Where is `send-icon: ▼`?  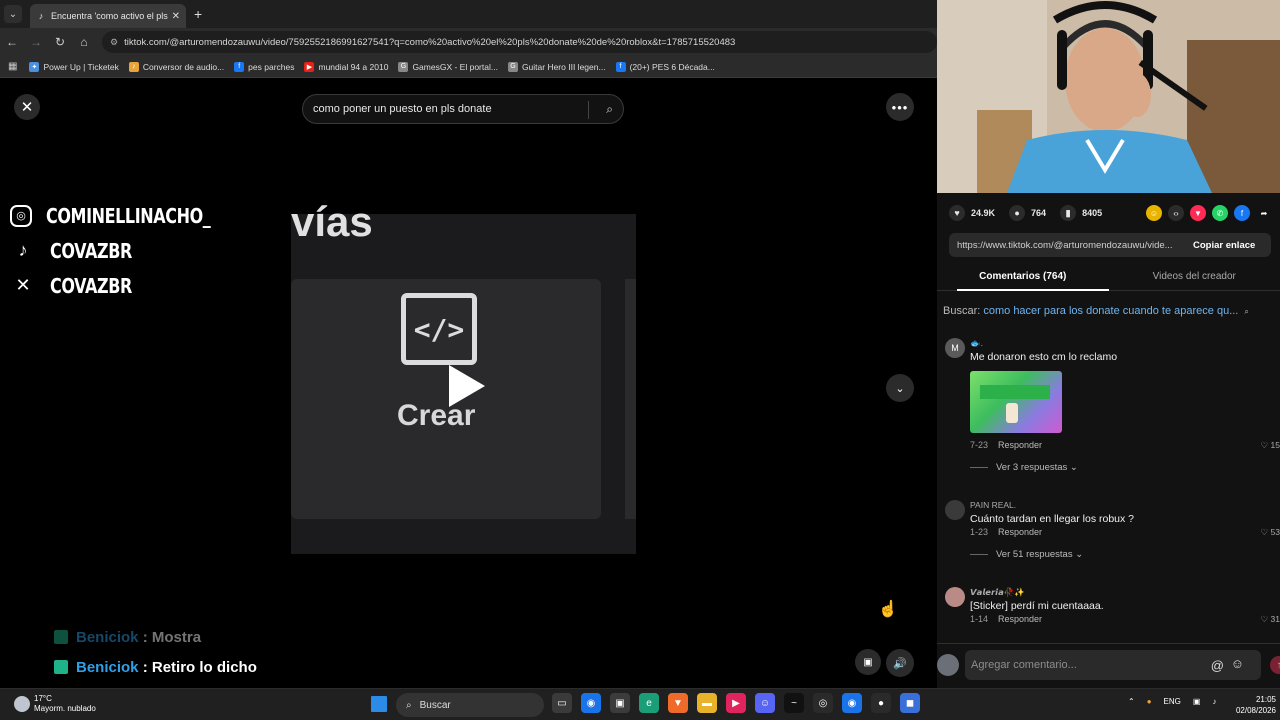
send-icon: ▼ is located at coordinates (1198, 213).